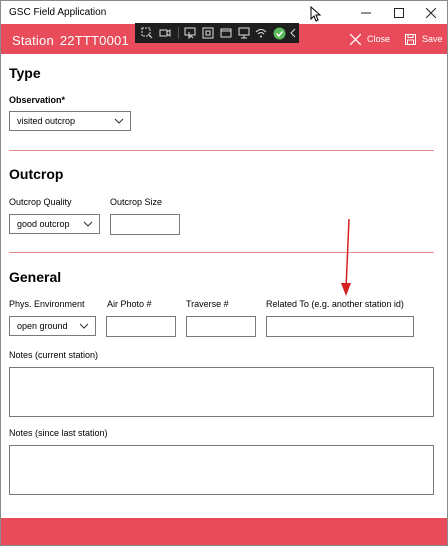 The height and width of the screenshot is (546, 448). I want to click on chevron-left-icon, so click(293, 33).